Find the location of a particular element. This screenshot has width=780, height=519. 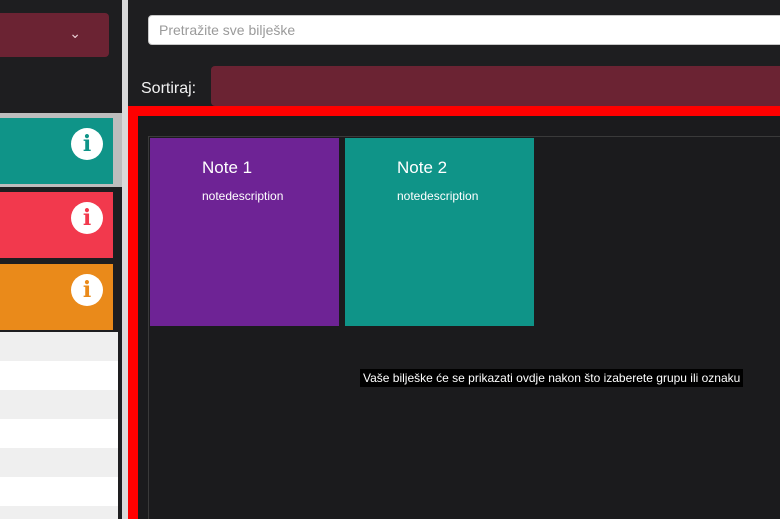

note-title: Note 2 is located at coordinates (422, 167).